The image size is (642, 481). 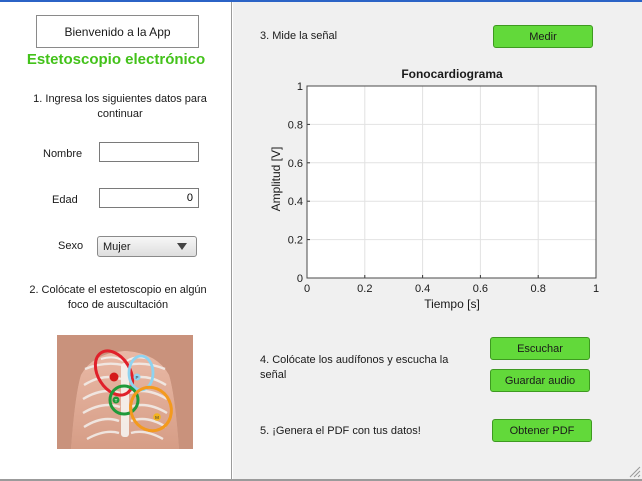 I want to click on y-tick-label: 1, so click(x=300, y=87).